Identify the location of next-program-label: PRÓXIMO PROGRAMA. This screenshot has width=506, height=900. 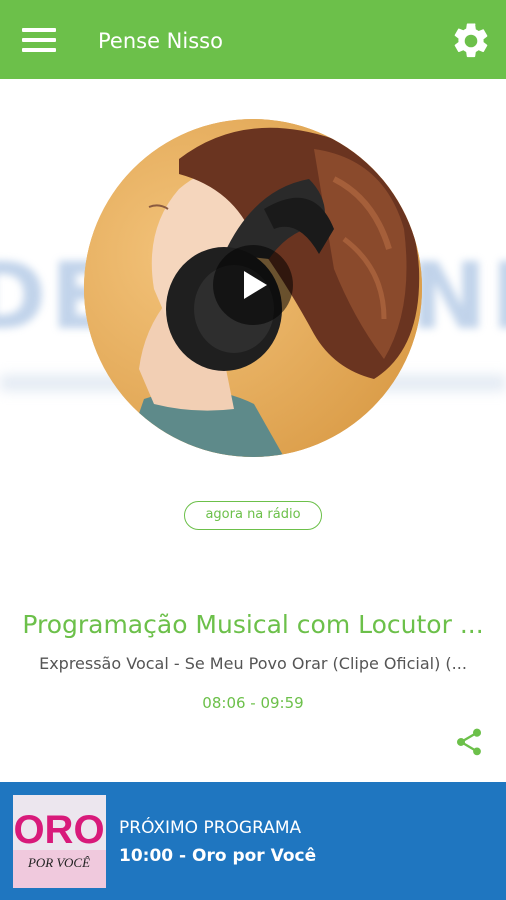
(210, 828).